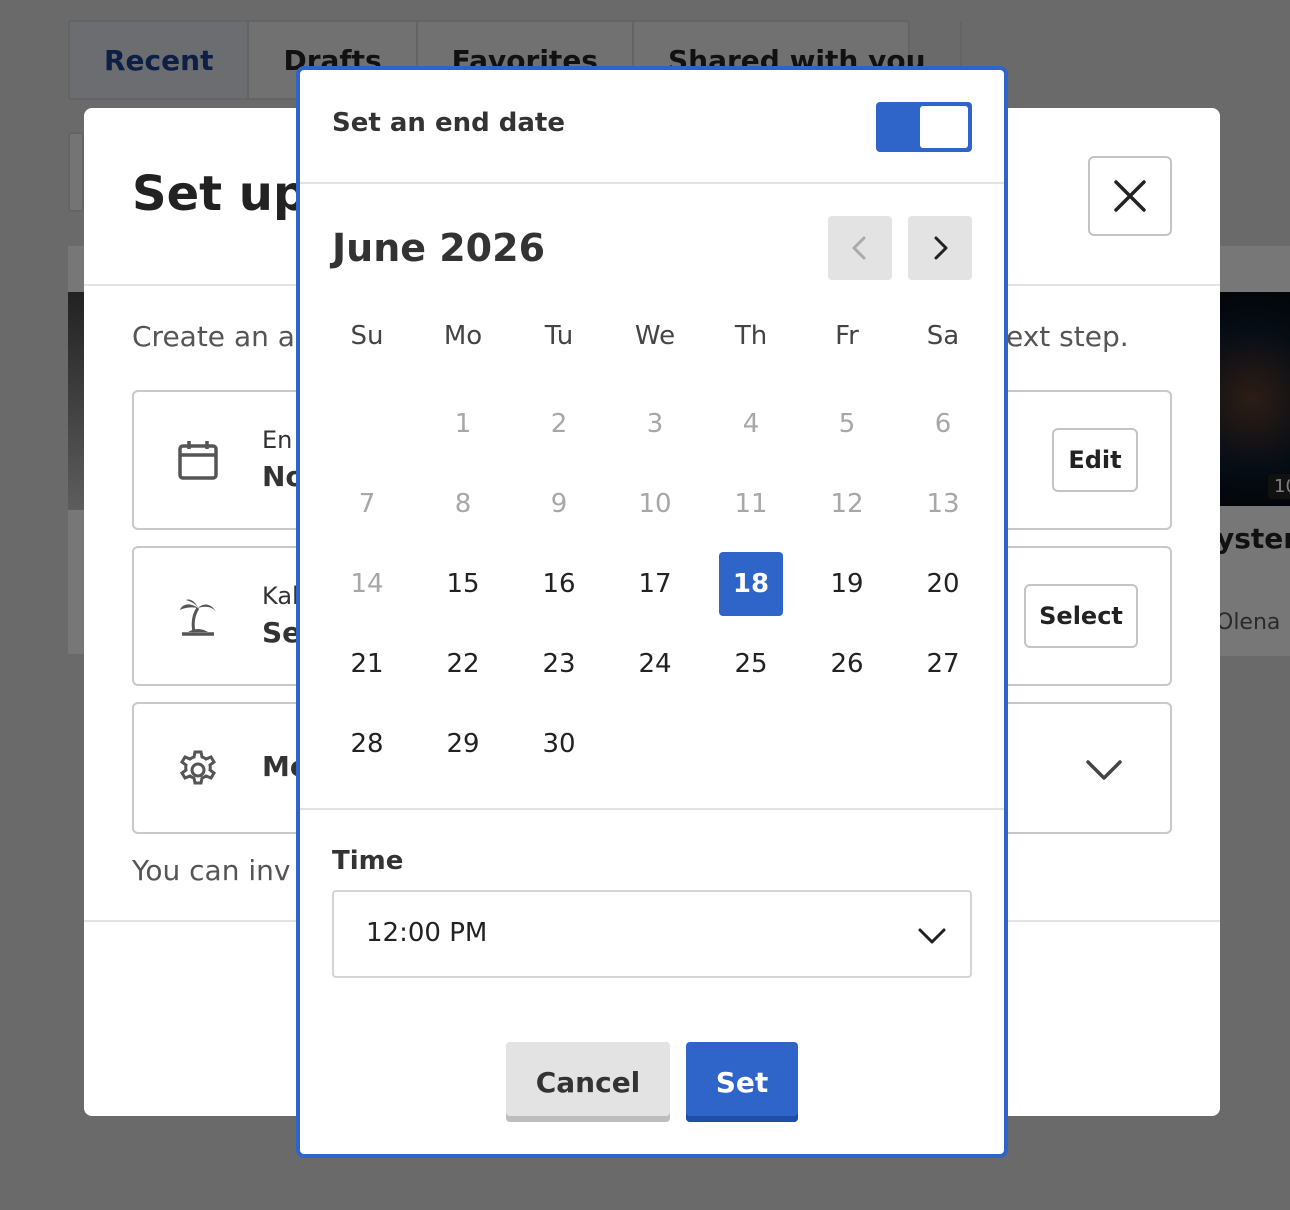 This screenshot has width=1290, height=1210. I want to click on day-cell: 3, so click(655, 424).